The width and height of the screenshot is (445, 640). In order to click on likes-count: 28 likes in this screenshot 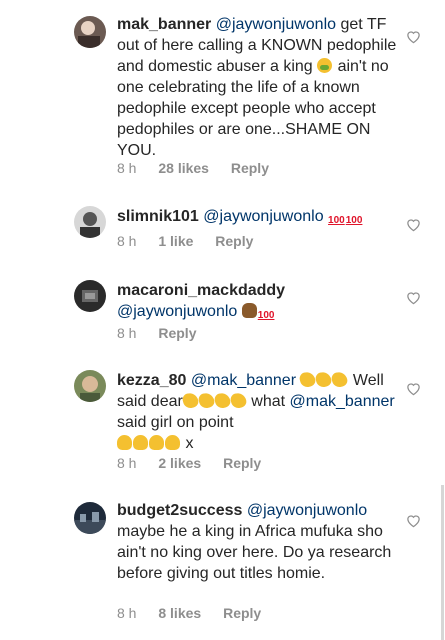, I will do `click(183, 168)`.